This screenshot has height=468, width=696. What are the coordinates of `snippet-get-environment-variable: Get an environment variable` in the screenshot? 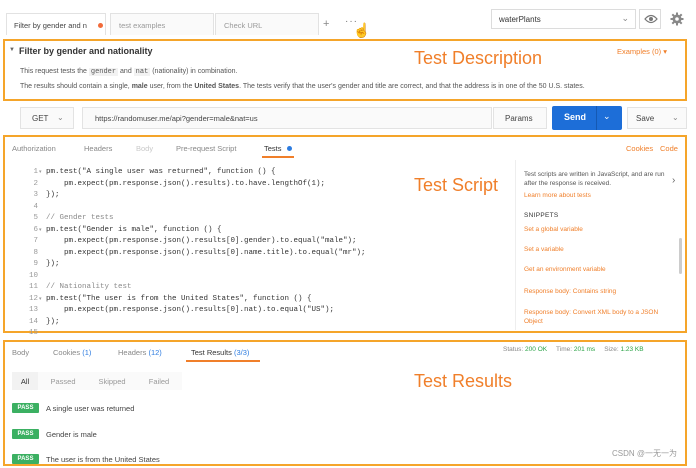 It's located at (565, 269).